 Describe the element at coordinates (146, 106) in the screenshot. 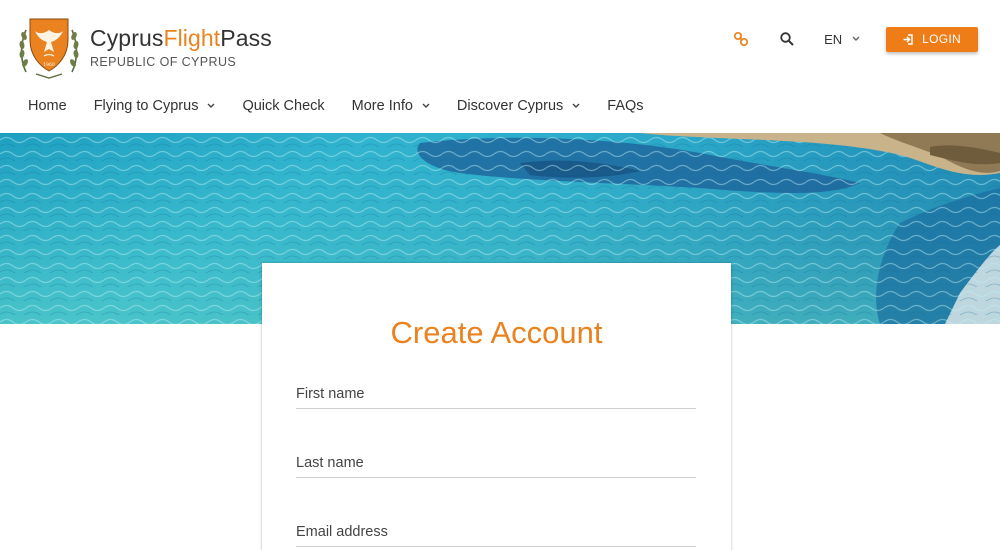

I see `nav-item-label: Flying to Cyprus` at that location.